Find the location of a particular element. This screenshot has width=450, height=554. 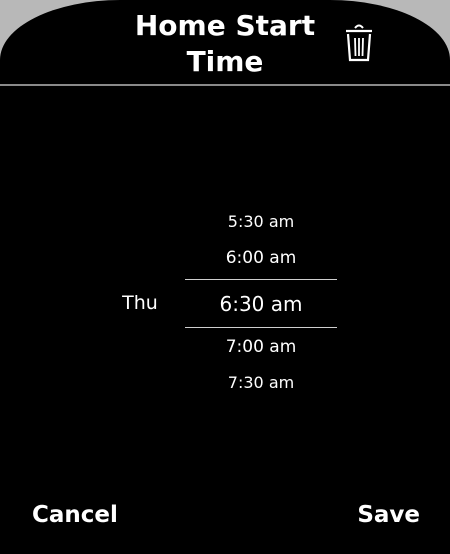

trash-icon is located at coordinates (359, 43).